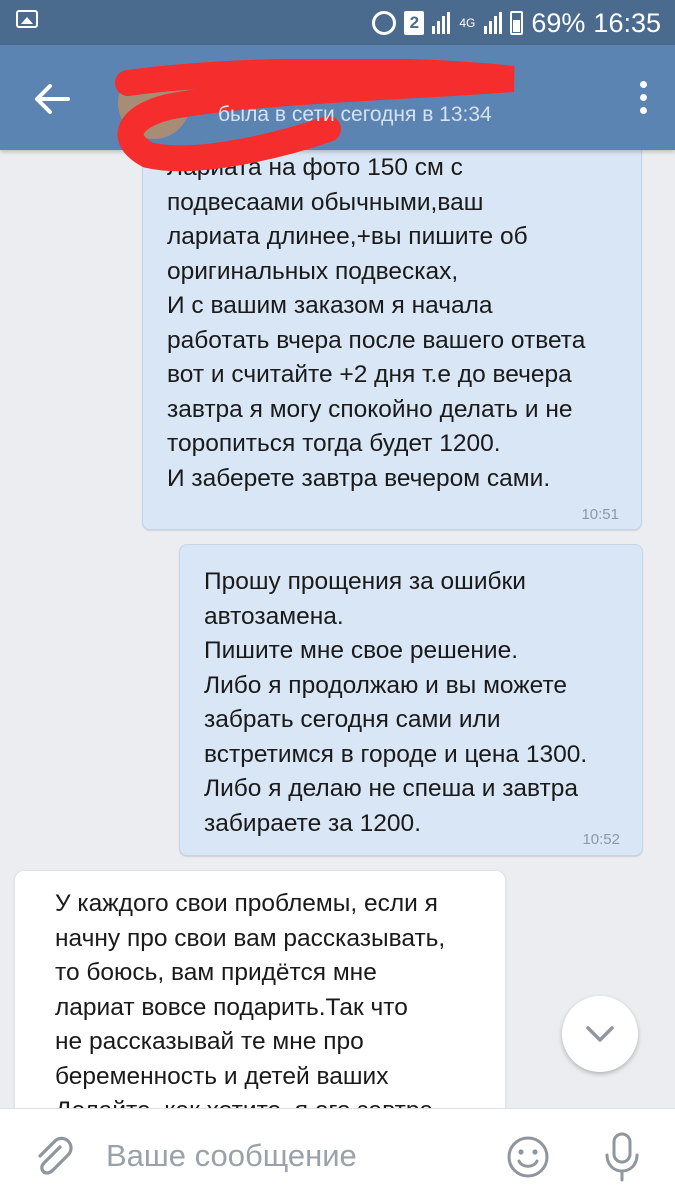 The width and height of the screenshot is (675, 1200). I want to click on message-line: завтра я могу спокойно делать и не, so click(370, 409).